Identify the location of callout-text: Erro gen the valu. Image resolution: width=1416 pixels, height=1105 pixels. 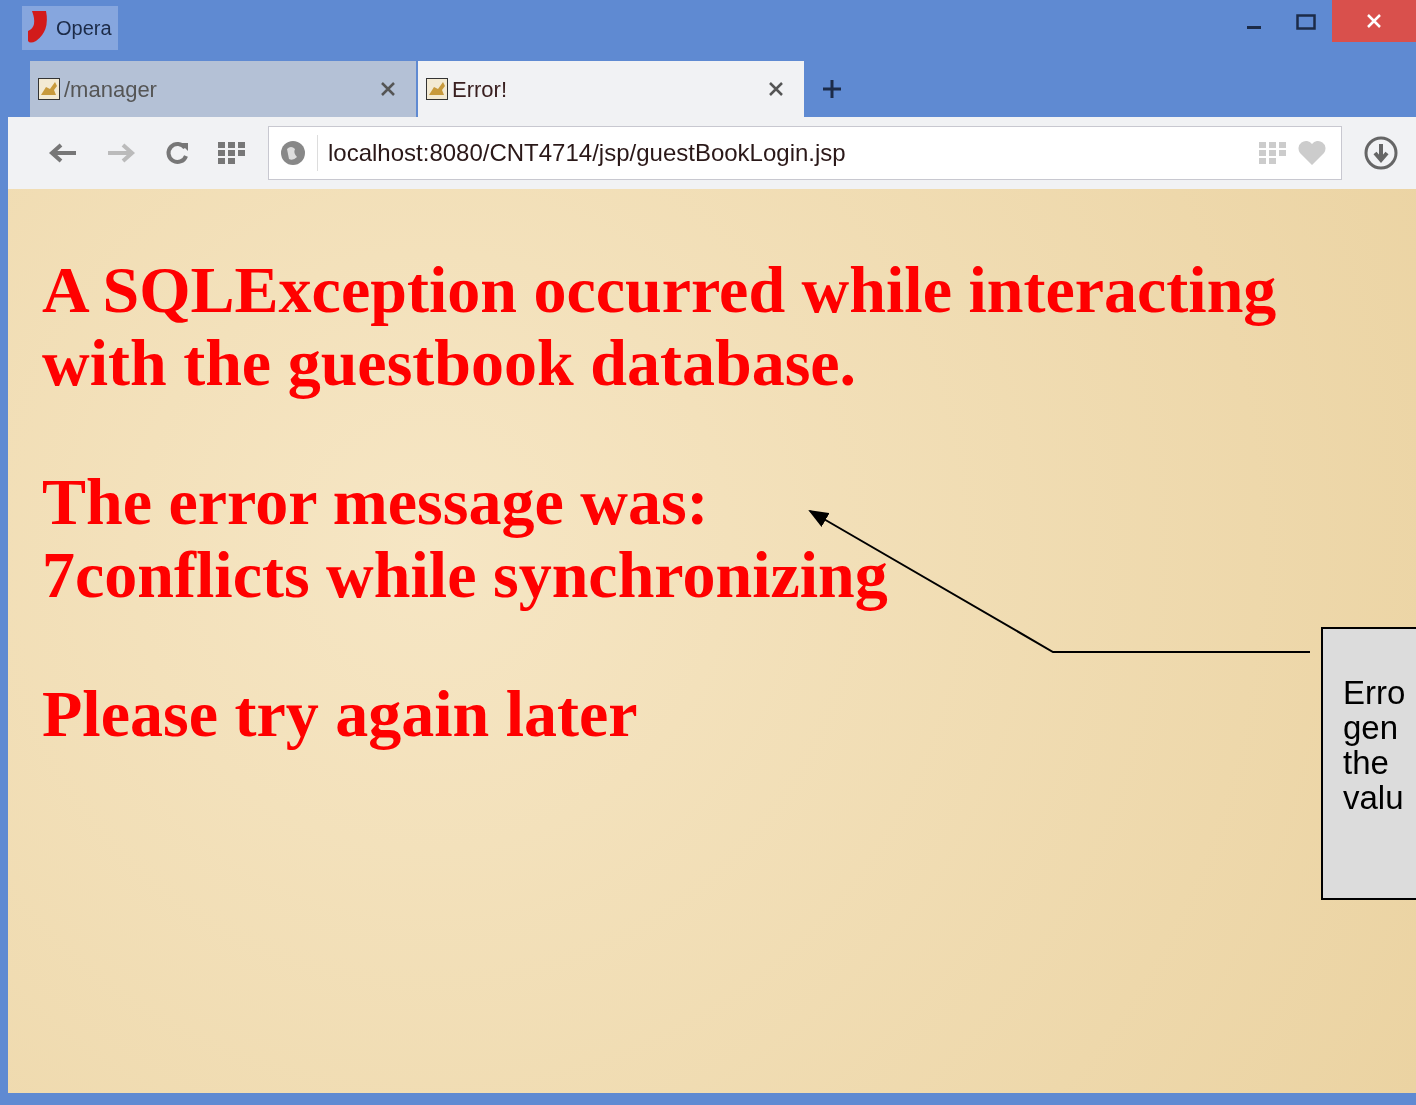
(1374, 745).